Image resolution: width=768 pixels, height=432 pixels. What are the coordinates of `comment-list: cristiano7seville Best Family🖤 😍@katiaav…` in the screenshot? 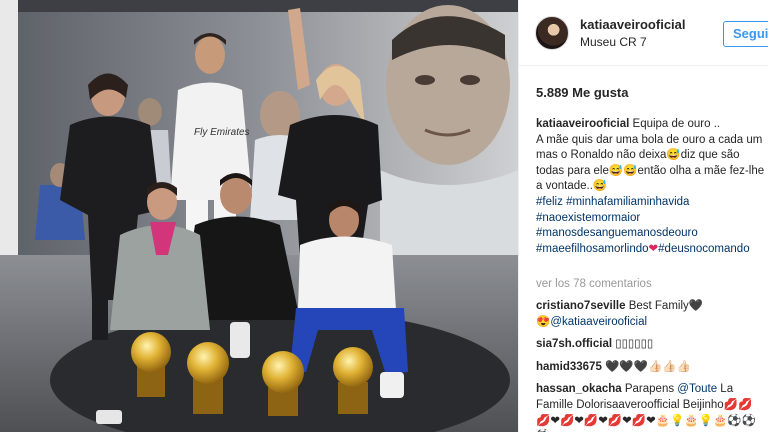 It's located at (652, 365).